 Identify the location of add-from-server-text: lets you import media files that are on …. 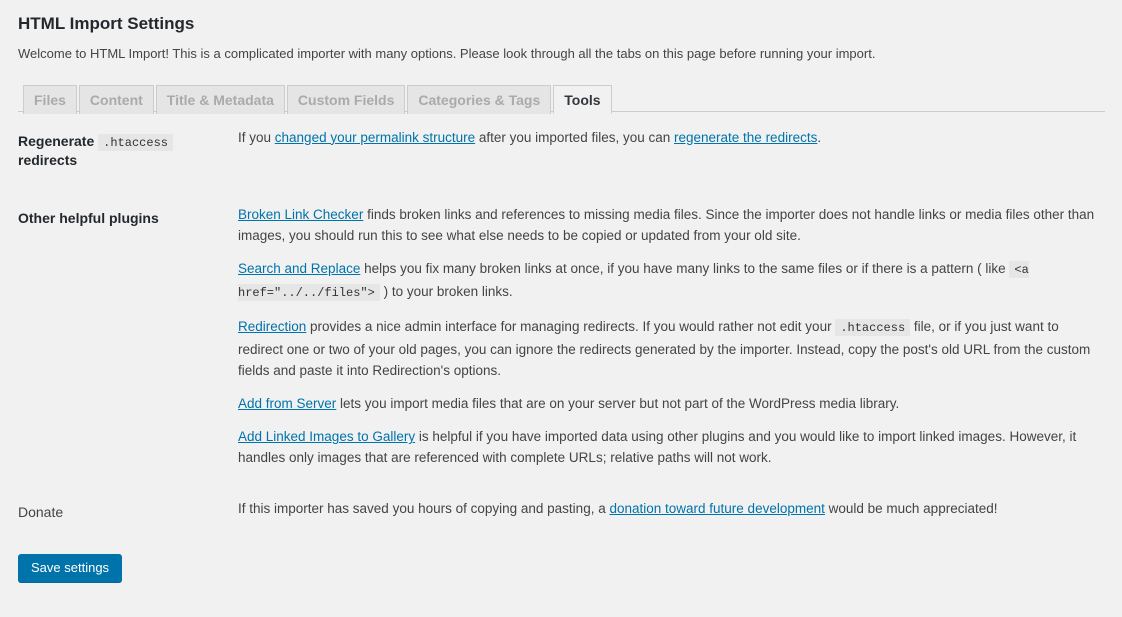
(618, 404).